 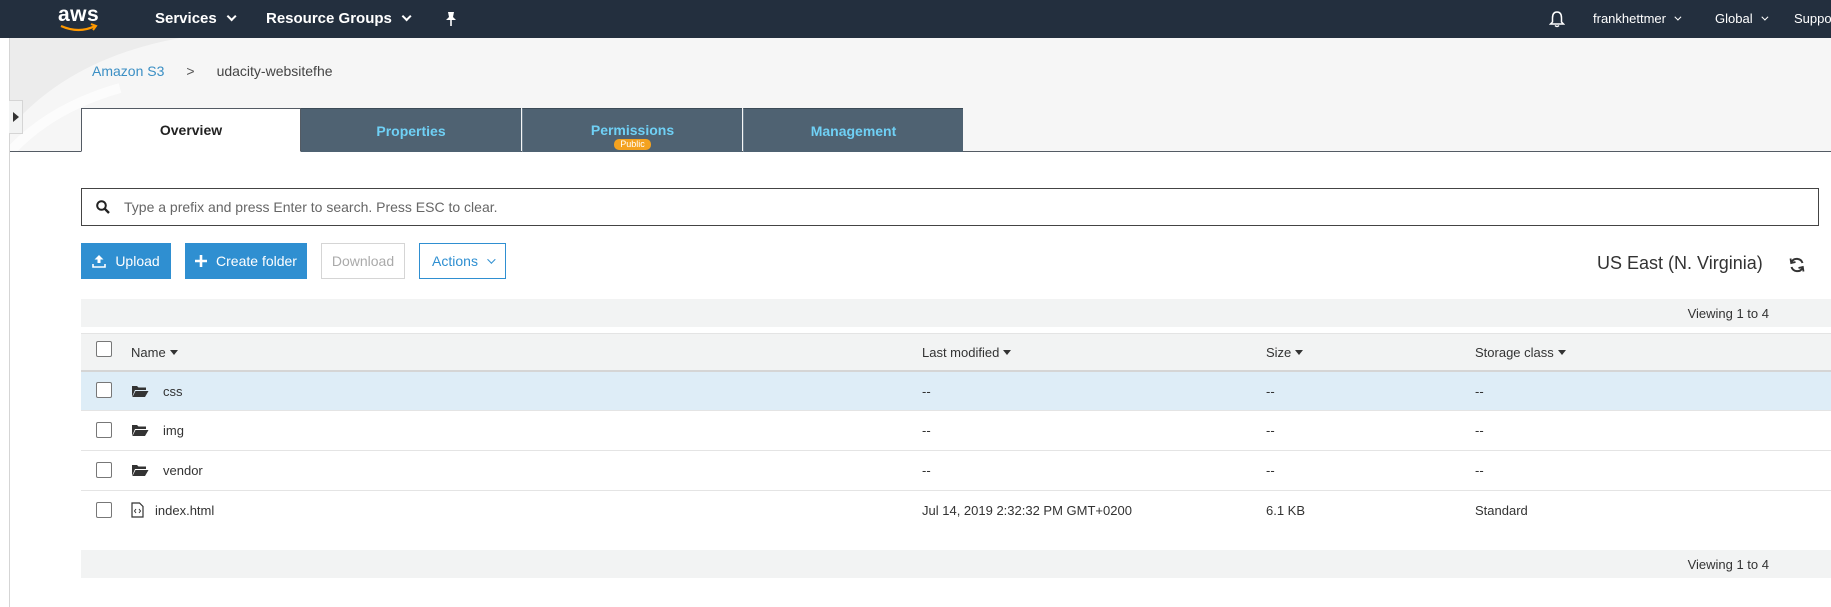 I want to click on download-label: Download, so click(x=363, y=261).